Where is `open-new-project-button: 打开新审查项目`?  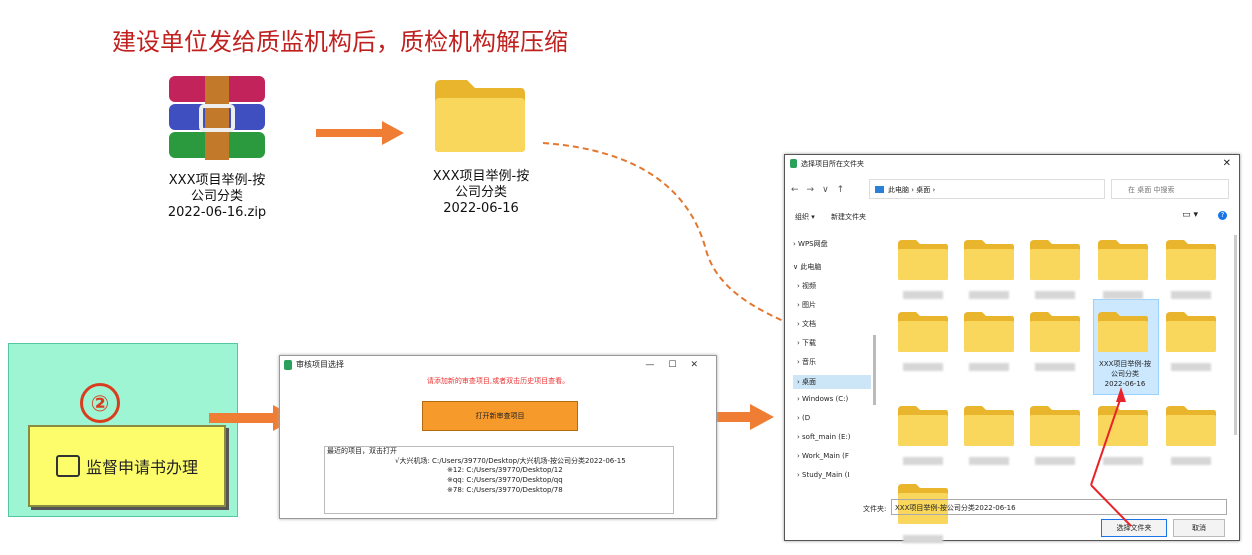
open-new-project-button: 打开新审查项目 is located at coordinates (500, 416).